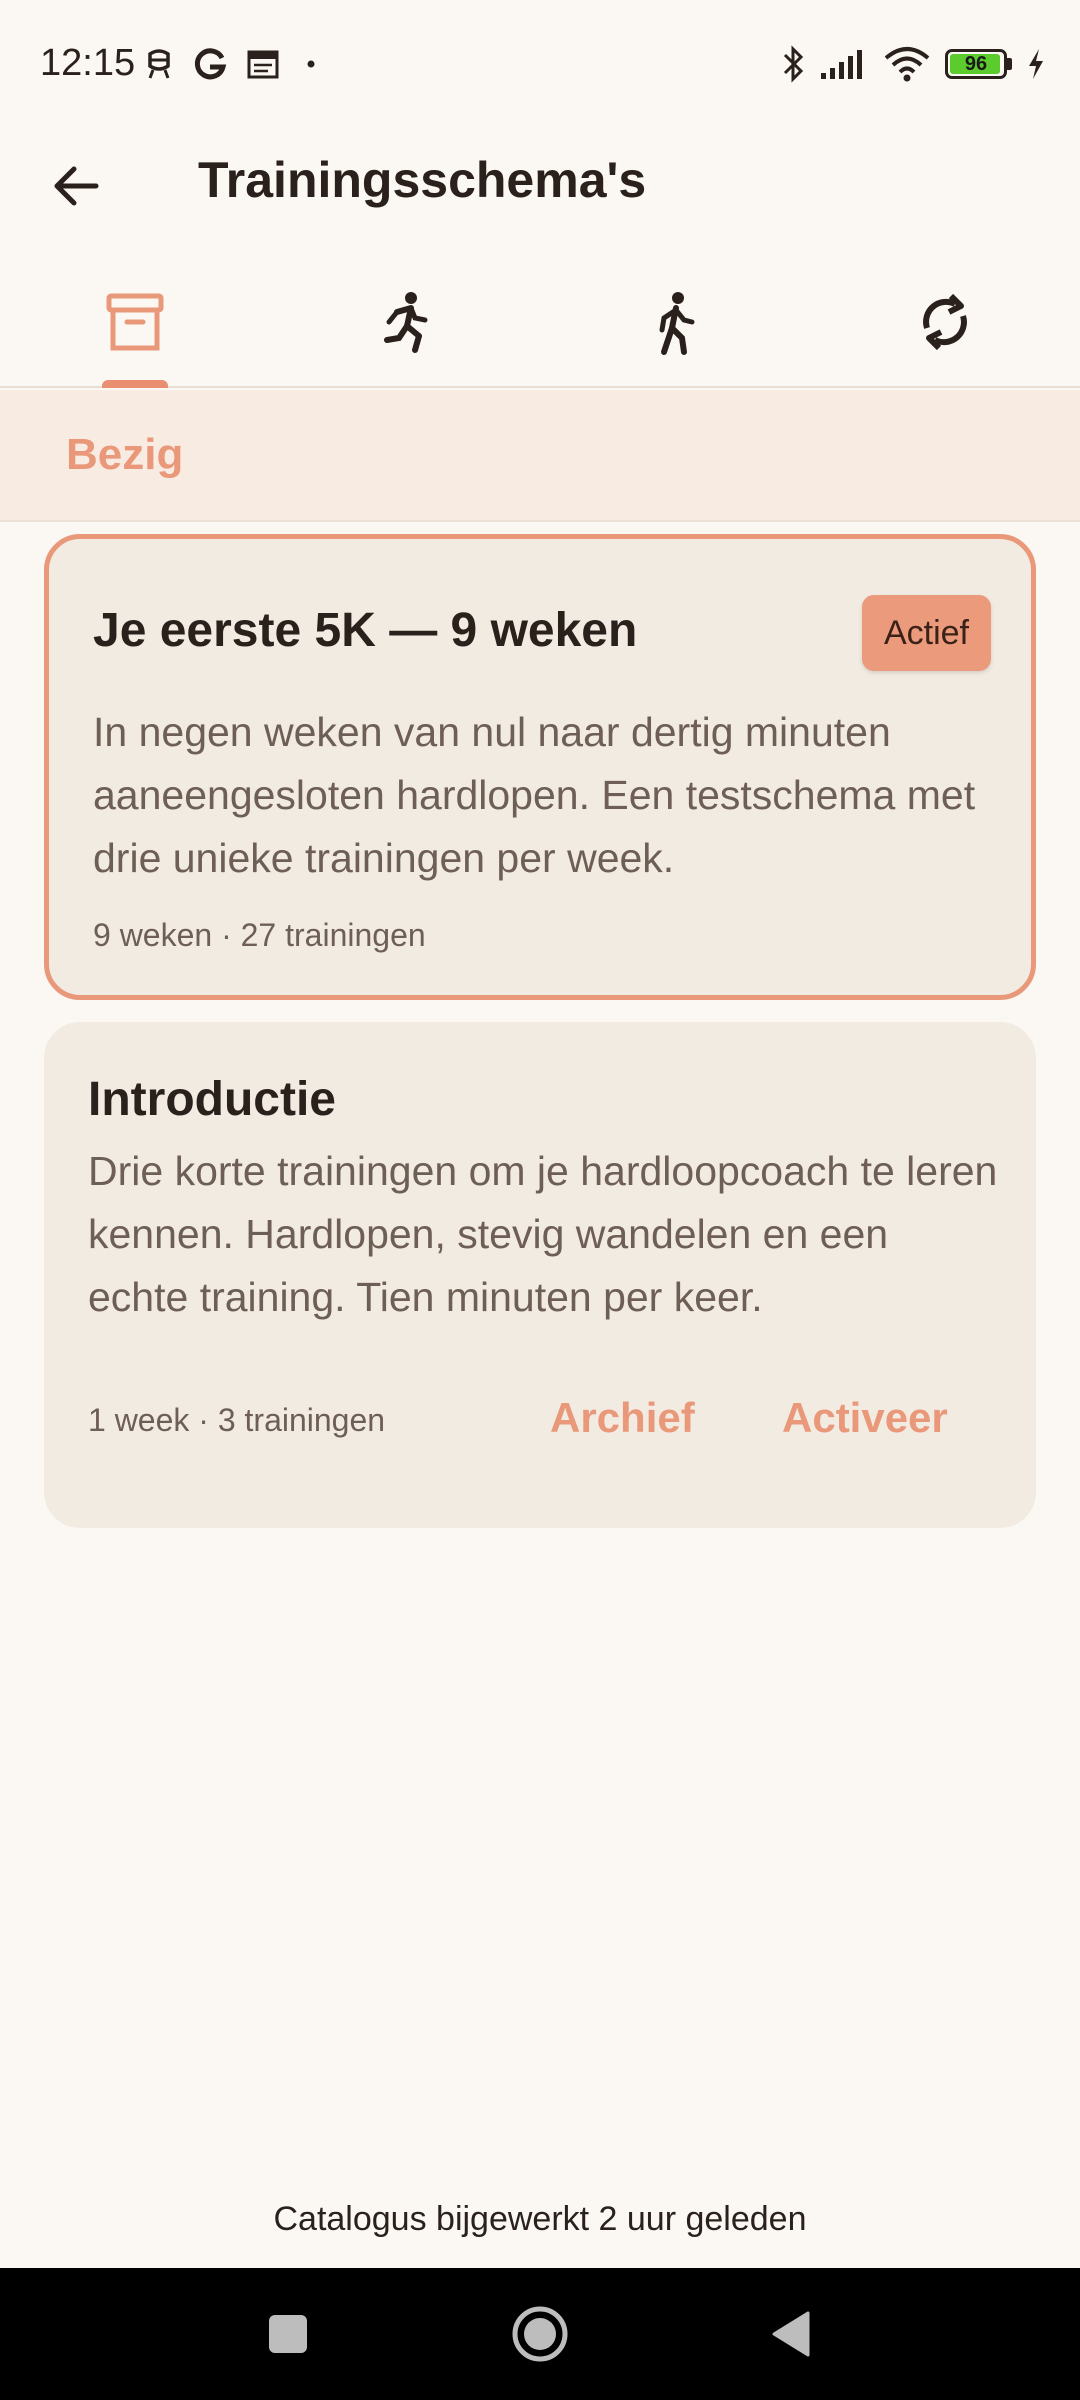 Image resolution: width=1080 pixels, height=2400 pixels. What do you see at coordinates (1036, 64) in the screenshot?
I see `charging-icon` at bounding box center [1036, 64].